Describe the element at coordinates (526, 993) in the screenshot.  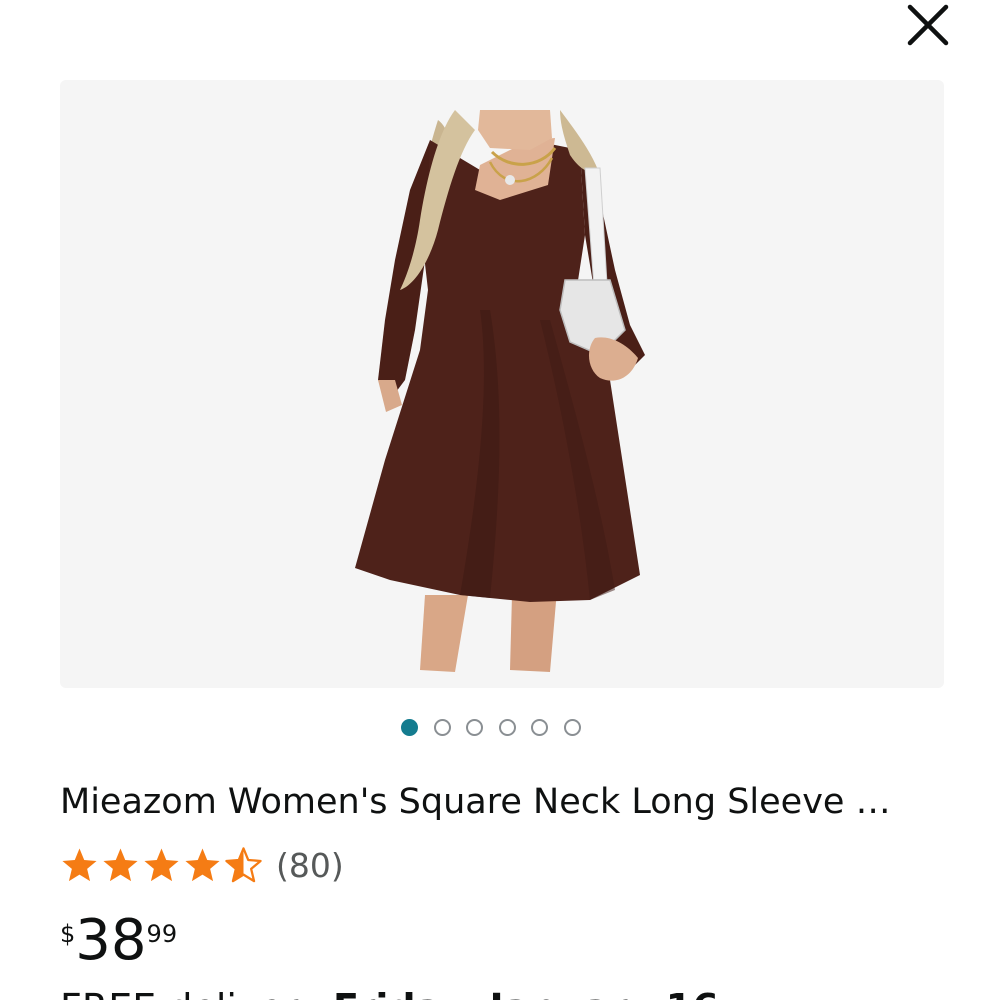
I see `delivery-date: Friday, January 16` at that location.